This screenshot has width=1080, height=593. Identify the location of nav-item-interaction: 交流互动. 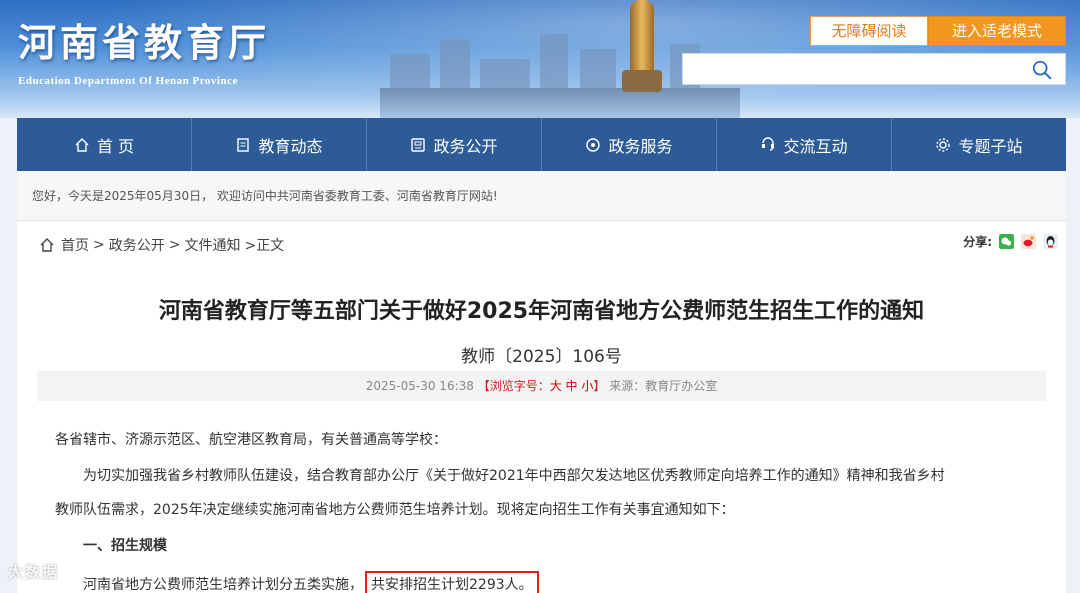
(804, 144).